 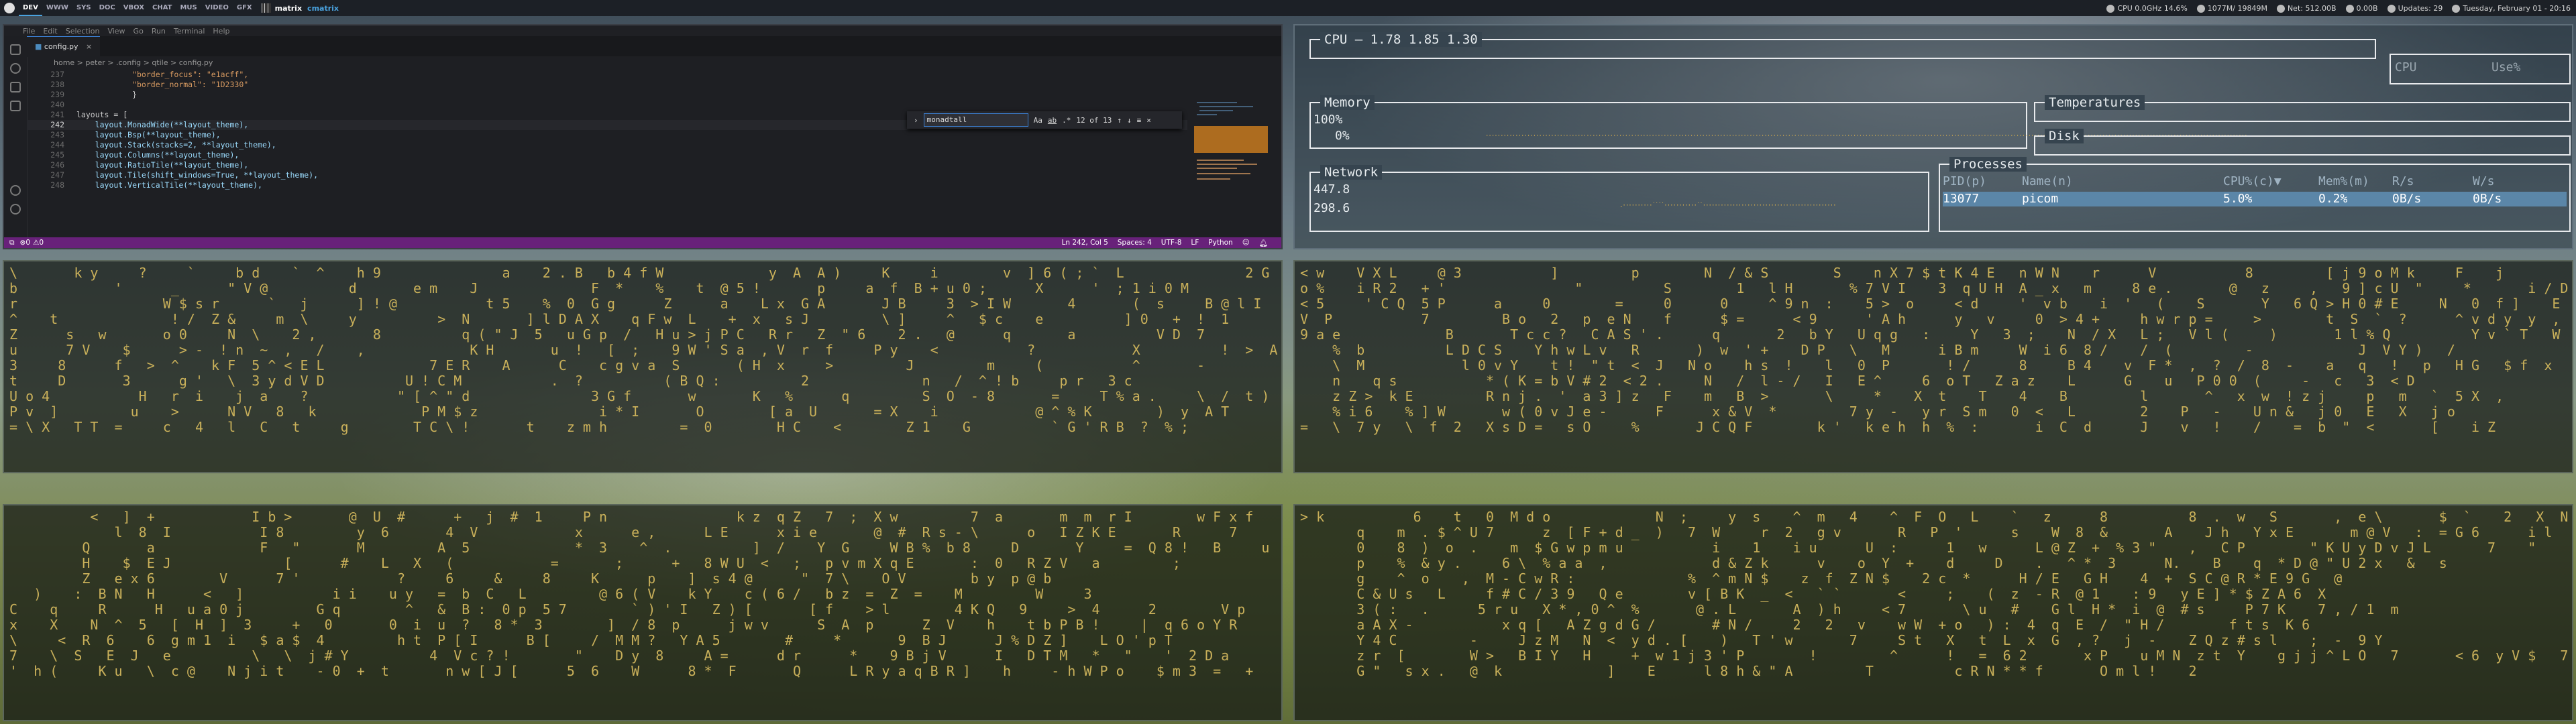 I want to click on code-line: 240, so click(x=607, y=105).